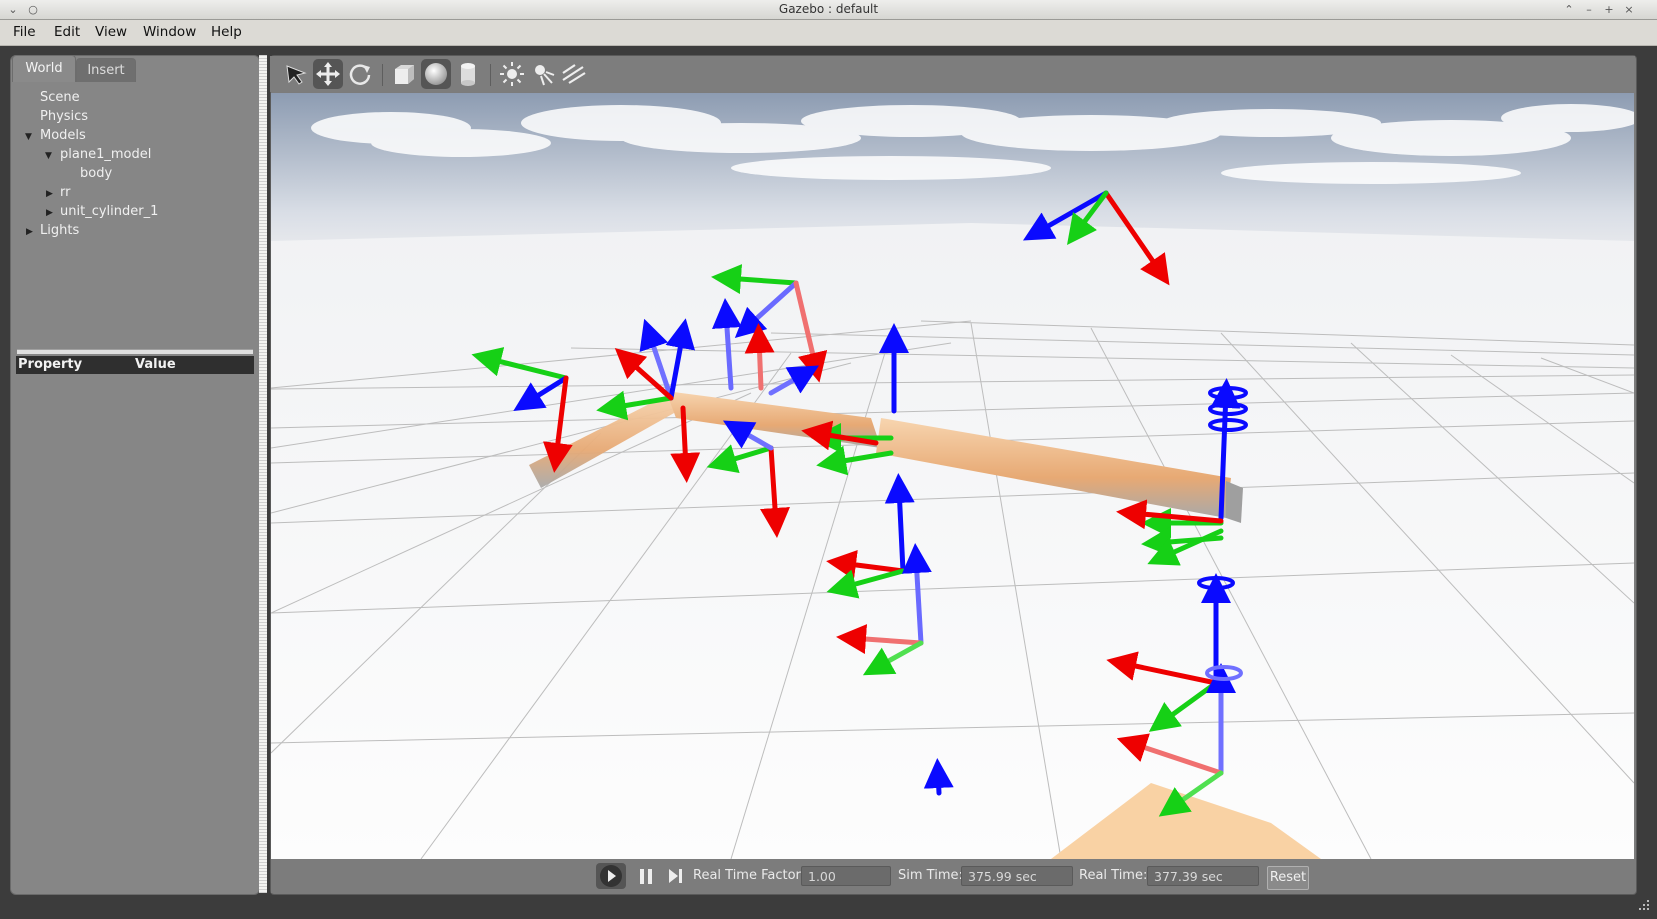 The width and height of the screenshot is (1657, 919). I want to click on translate-icon, so click(328, 74).